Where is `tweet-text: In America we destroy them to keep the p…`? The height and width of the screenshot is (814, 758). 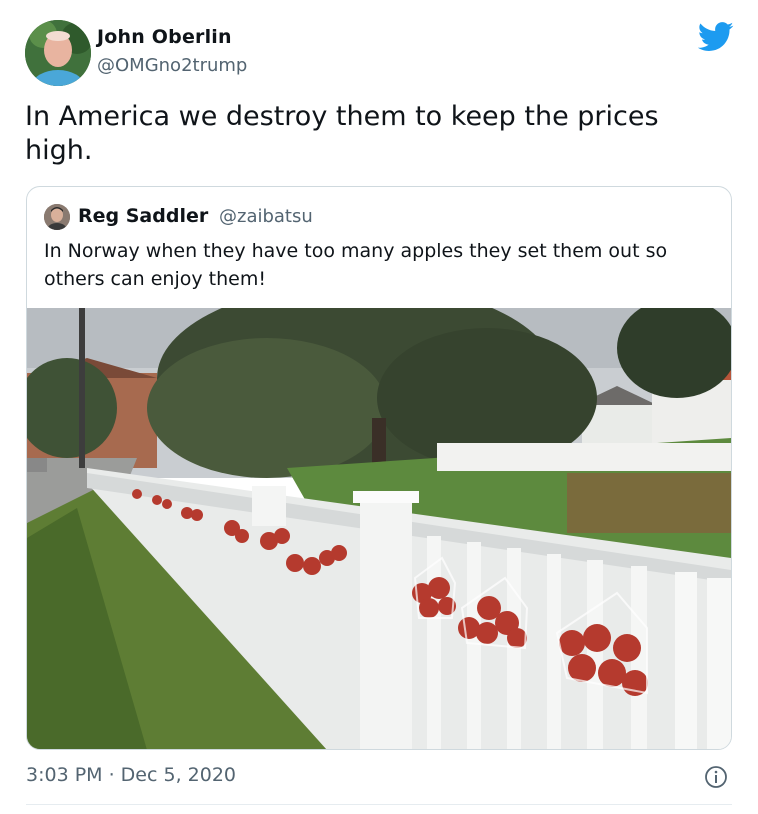 tweet-text: In America we destroy them to keep the p… is located at coordinates (342, 133).